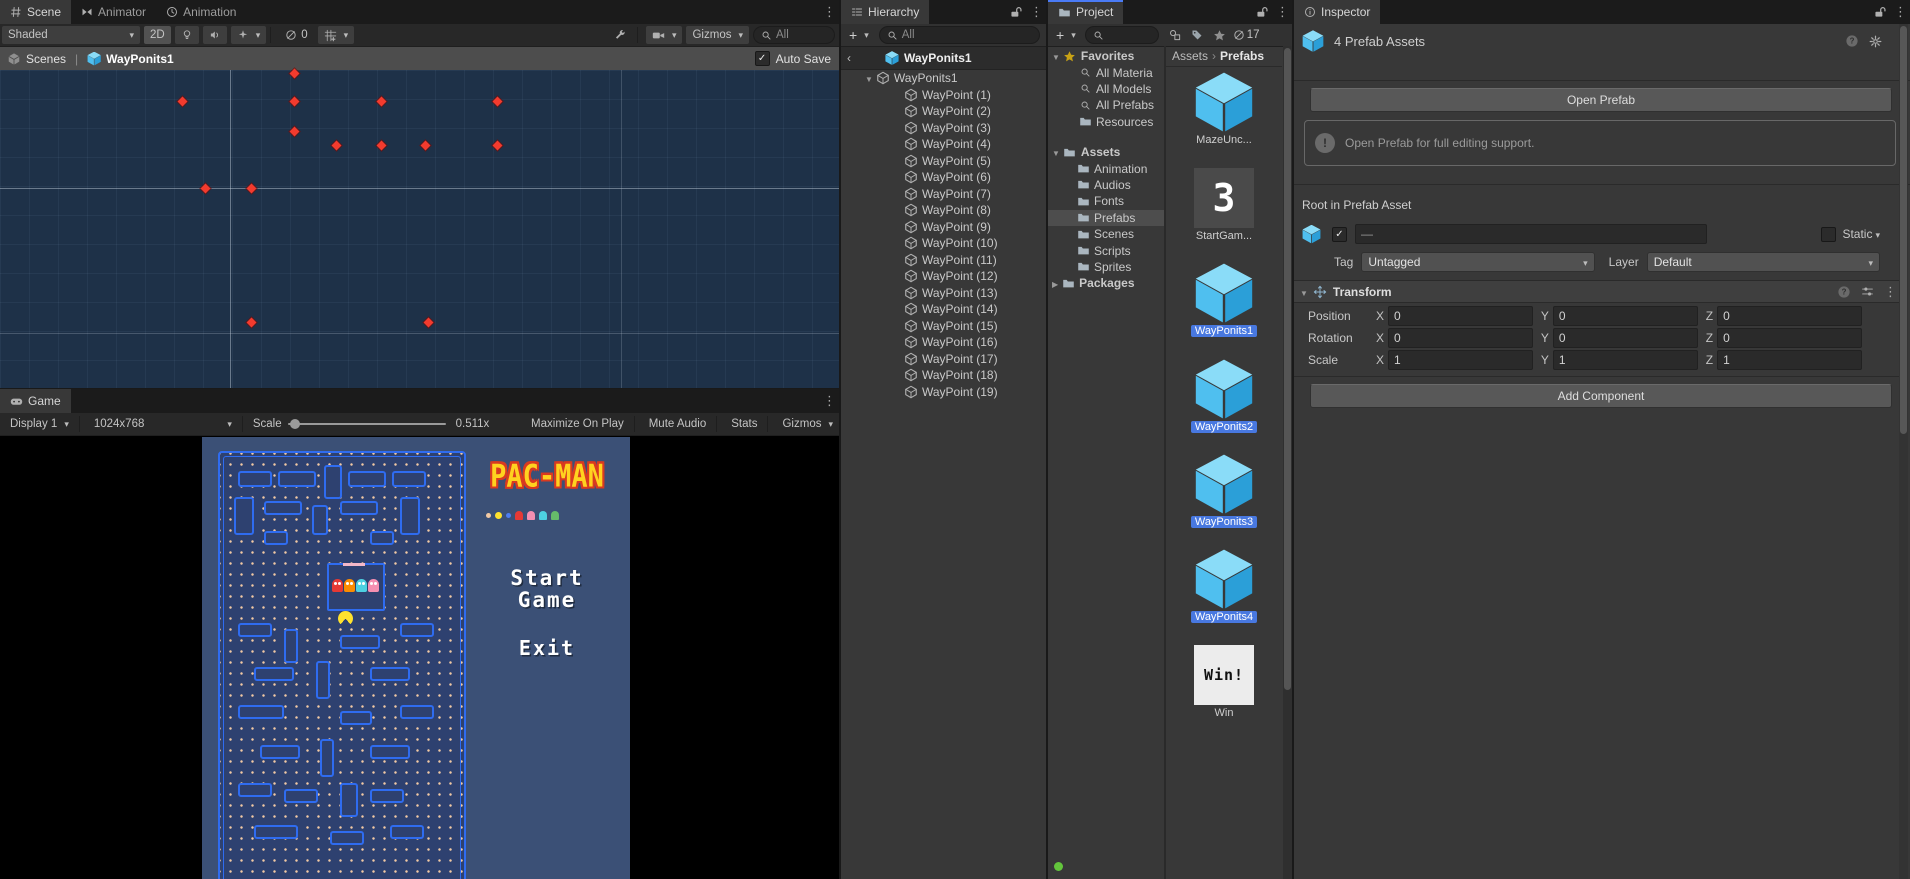 This screenshot has width=1910, height=879. What do you see at coordinates (547, 648) in the screenshot?
I see `exit-button: Exit` at bounding box center [547, 648].